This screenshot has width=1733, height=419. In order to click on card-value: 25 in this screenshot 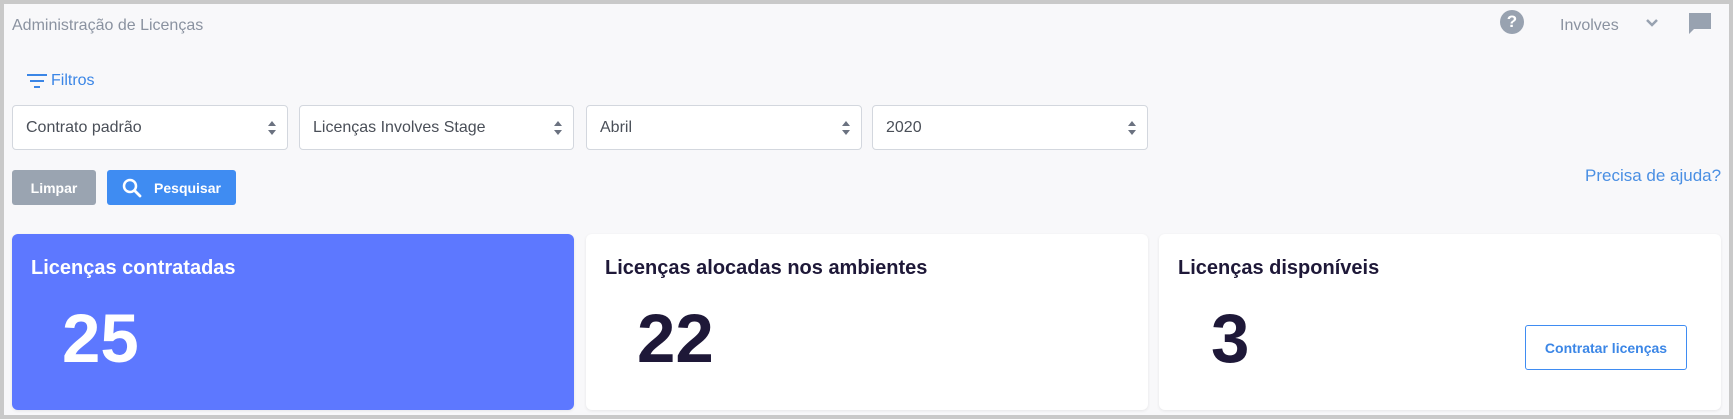, I will do `click(100, 338)`.